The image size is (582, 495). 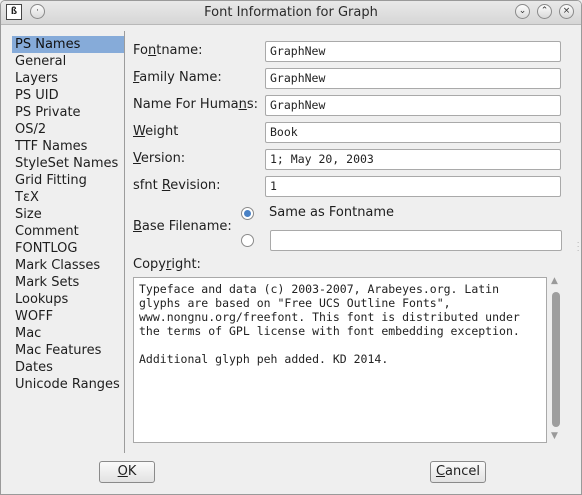 I want to click on family-name-field: GraphNew, so click(x=413, y=78).